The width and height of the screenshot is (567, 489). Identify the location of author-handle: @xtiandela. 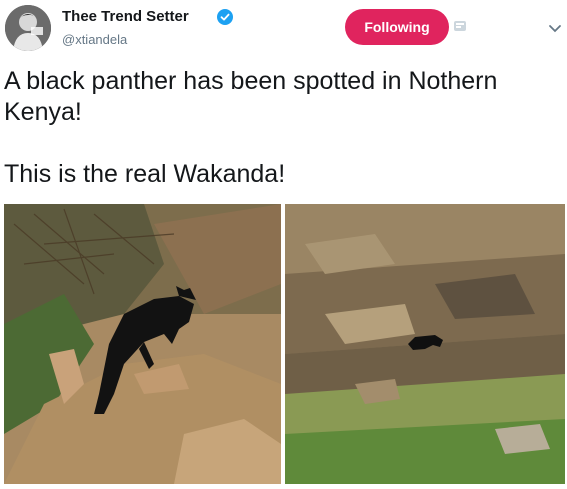
(94, 39).